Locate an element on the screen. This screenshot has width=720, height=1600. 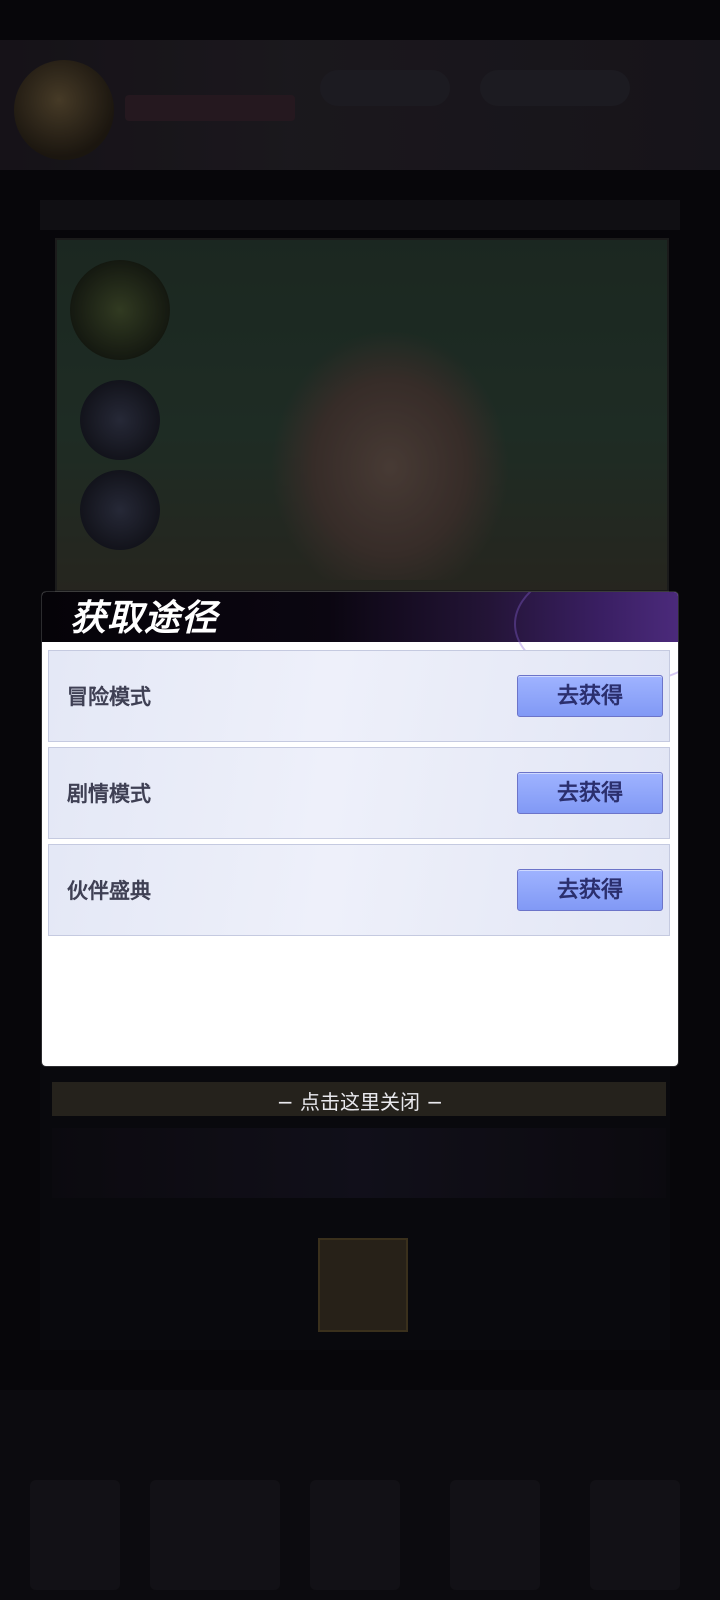
acquire-row-adventure: 冒险模式 去获得 is located at coordinates (359, 696).